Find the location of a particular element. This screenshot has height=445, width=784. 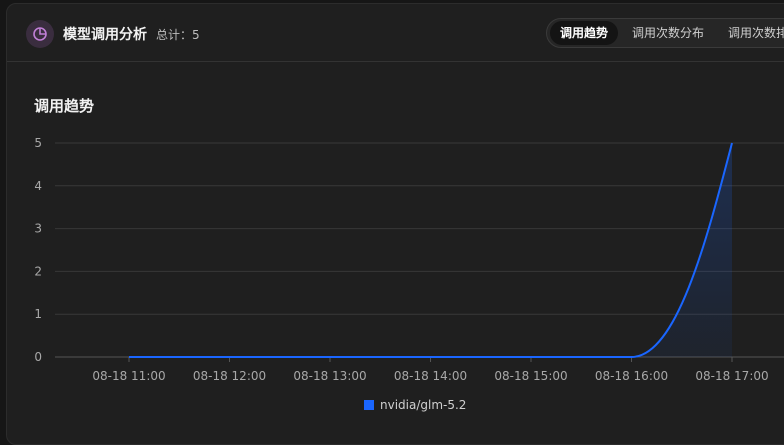

x-tick-label: 08-18 13:00 is located at coordinates (329, 376).